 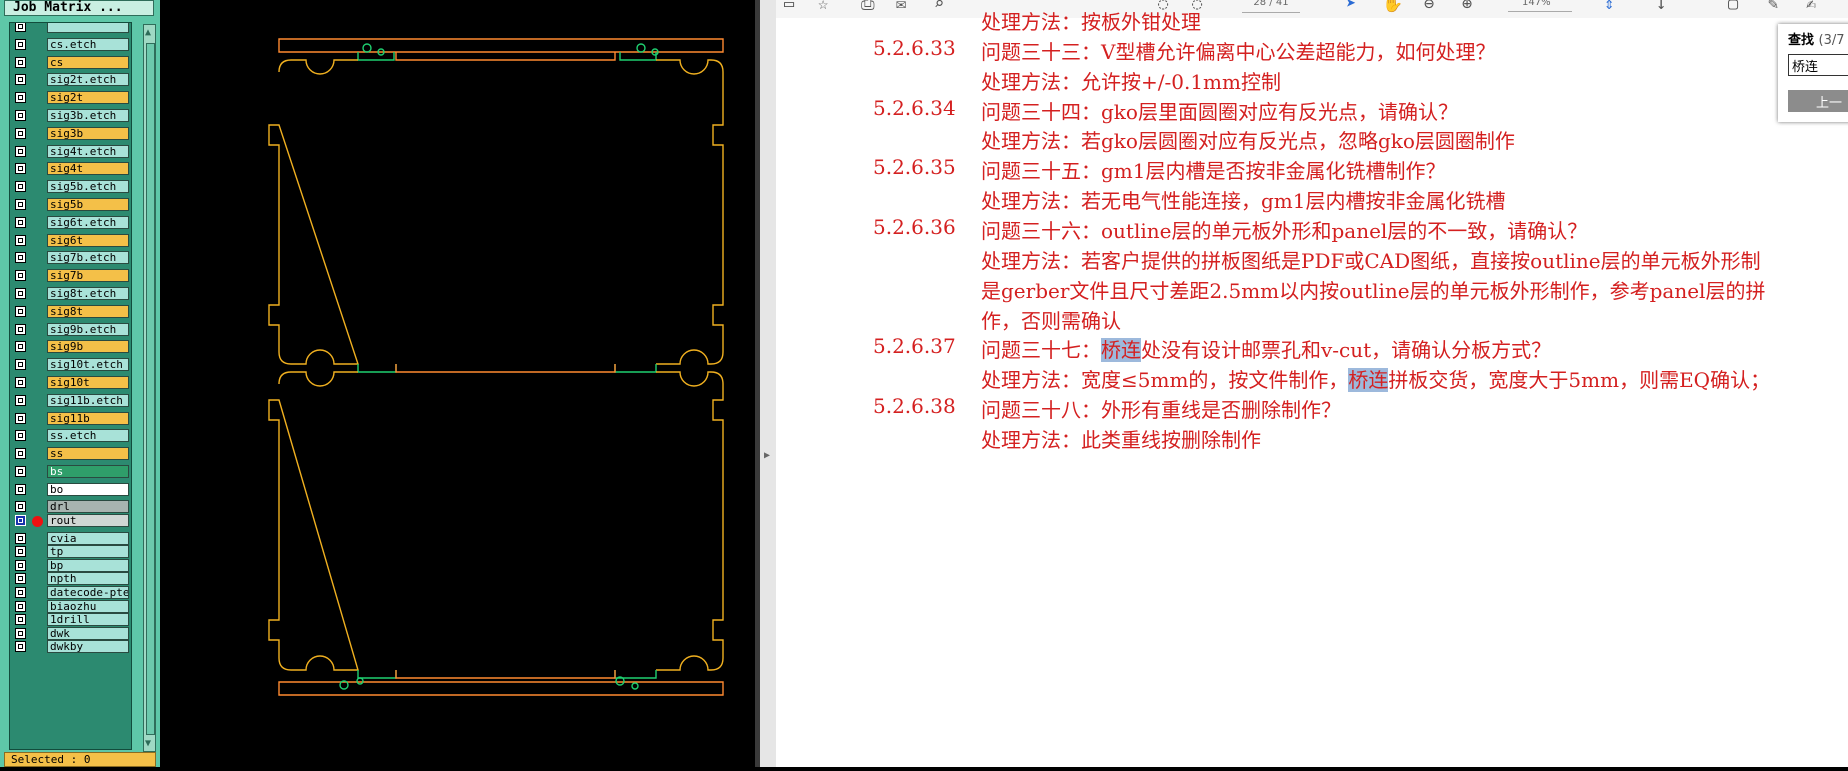 I want to click on layer-name: dwk, so click(x=88, y=633).